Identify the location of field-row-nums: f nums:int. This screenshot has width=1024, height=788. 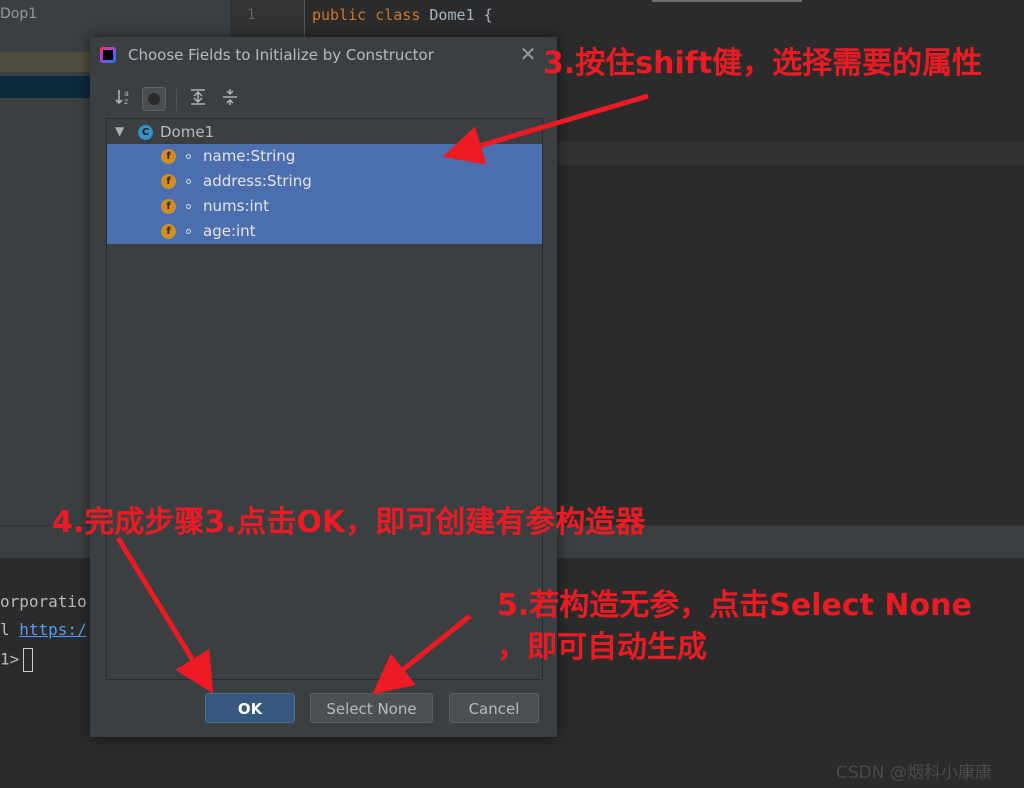
(324, 206).